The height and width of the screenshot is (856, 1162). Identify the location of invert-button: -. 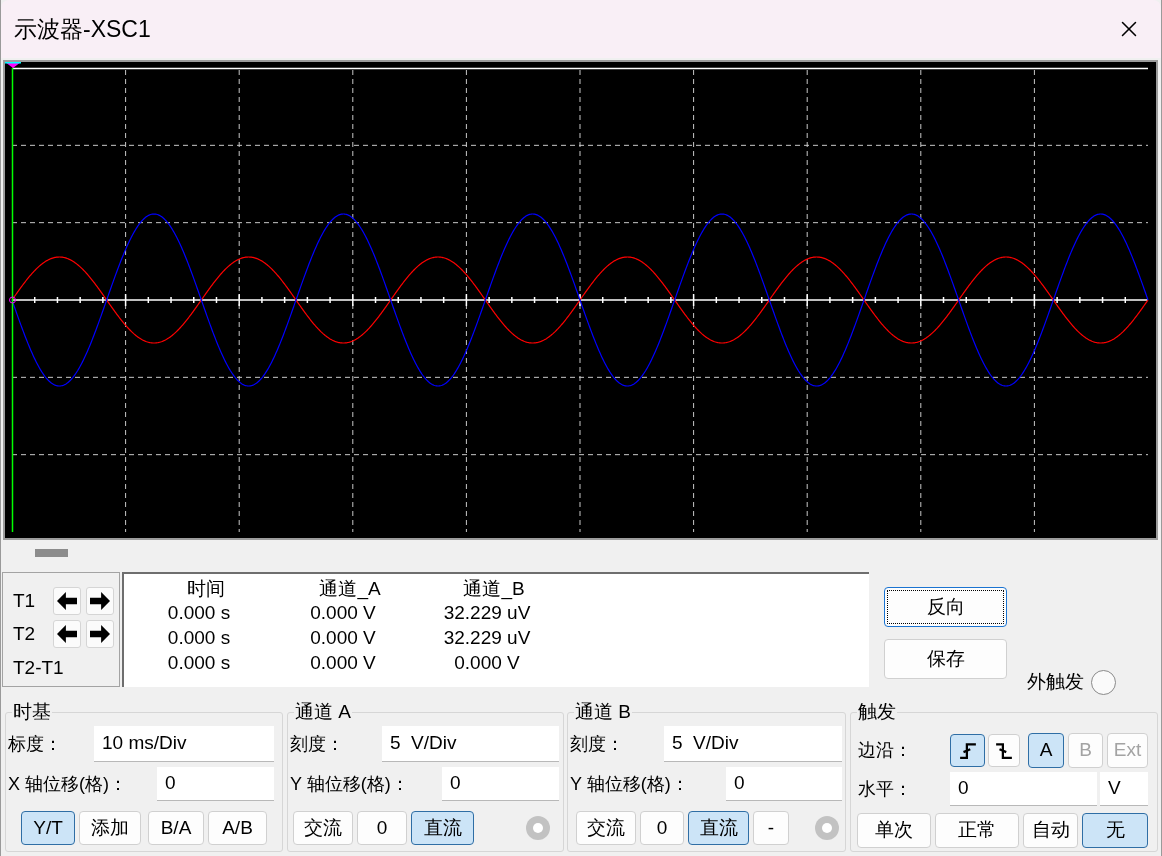
(771, 828).